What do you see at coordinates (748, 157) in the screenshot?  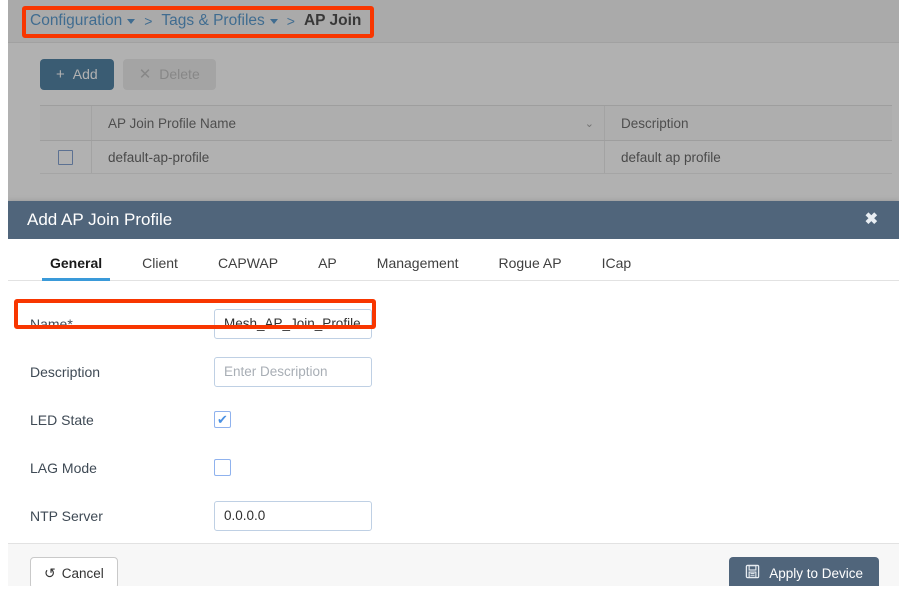 I see `cell-description: default ap profile` at bounding box center [748, 157].